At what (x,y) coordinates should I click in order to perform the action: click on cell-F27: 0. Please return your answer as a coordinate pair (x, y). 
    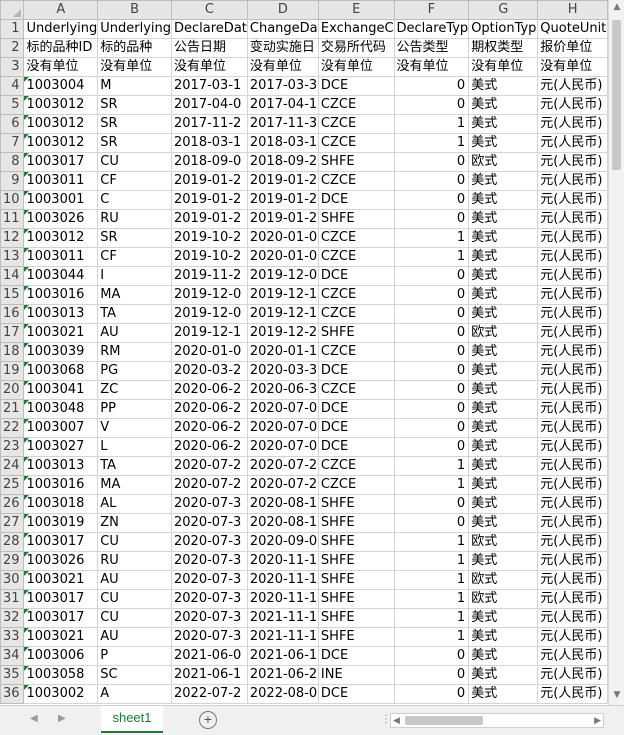
    Looking at the image, I should click on (431, 523).